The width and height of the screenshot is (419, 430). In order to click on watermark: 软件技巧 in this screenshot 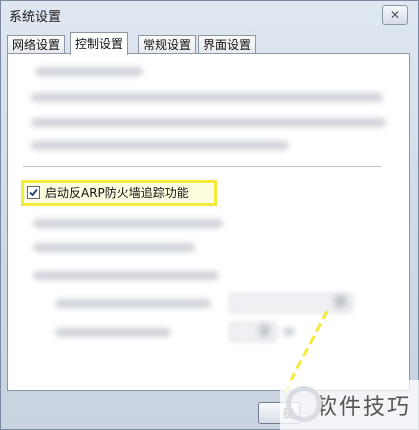, I will do `click(349, 405)`.